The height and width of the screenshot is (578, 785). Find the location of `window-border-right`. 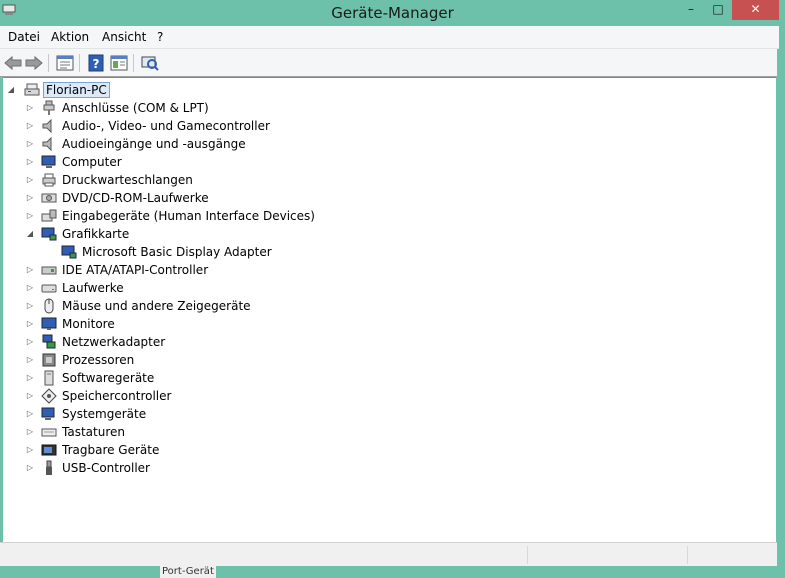

window-border-right is located at coordinates (781, 307).